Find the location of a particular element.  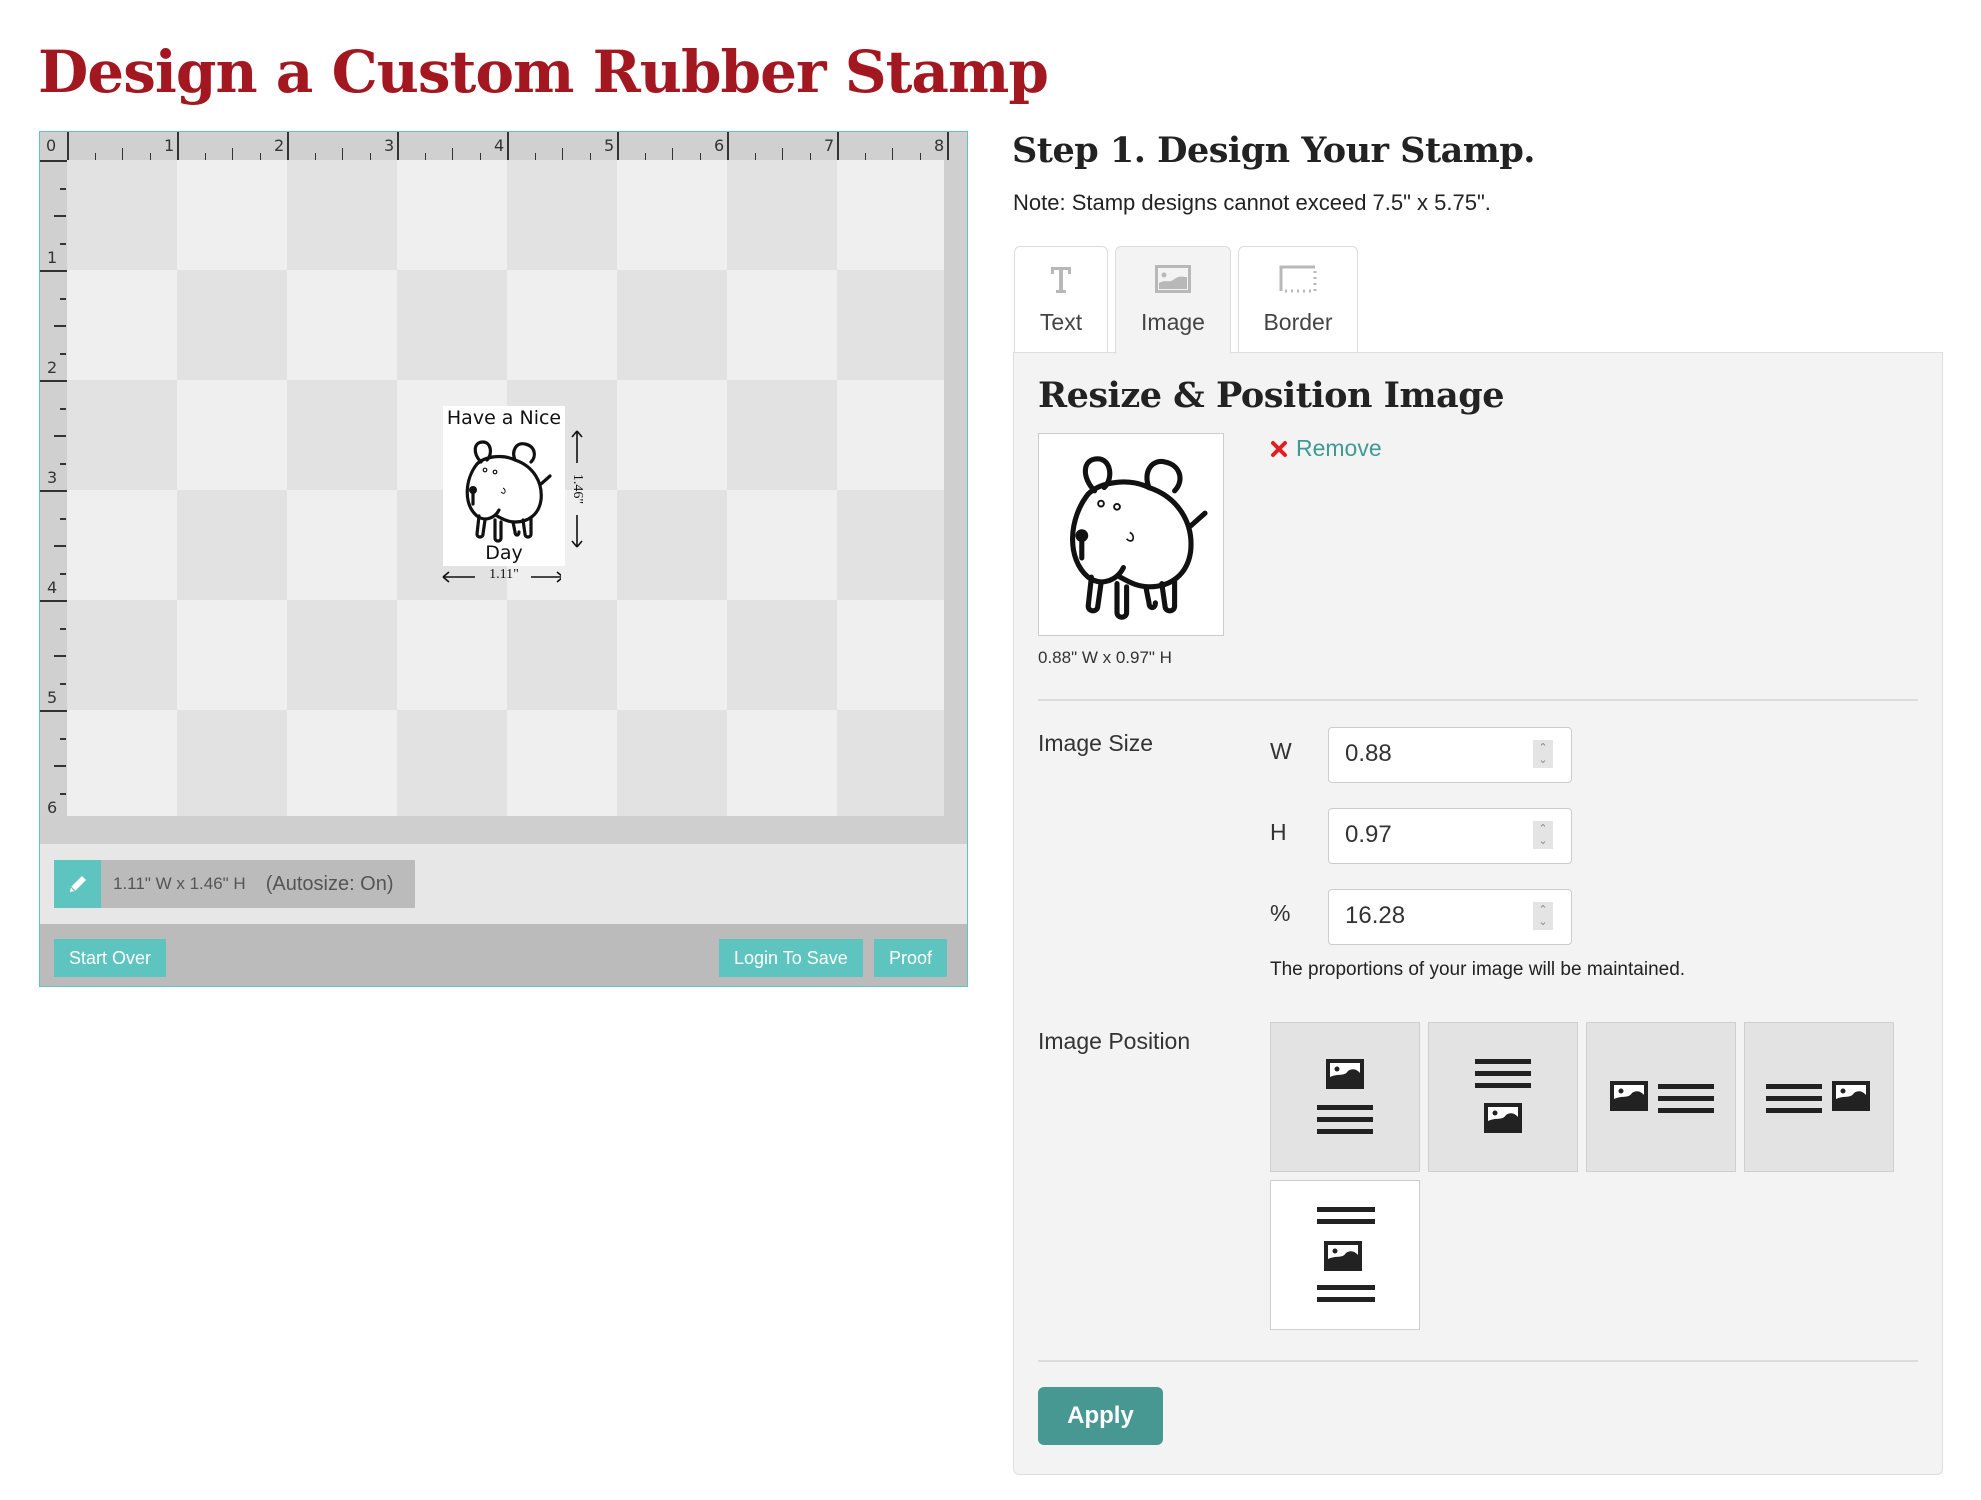

ruler-label-x: 2 is located at coordinates (279, 145).